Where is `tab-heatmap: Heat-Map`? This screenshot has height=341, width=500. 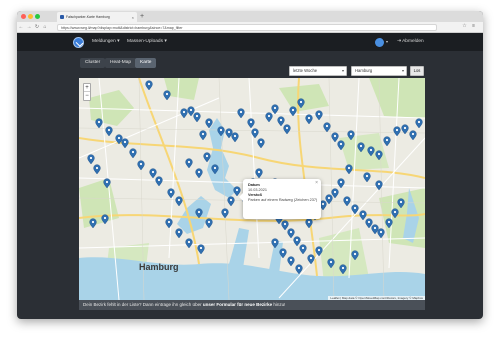
tab-heatmap: Heat-Map is located at coordinates (121, 63).